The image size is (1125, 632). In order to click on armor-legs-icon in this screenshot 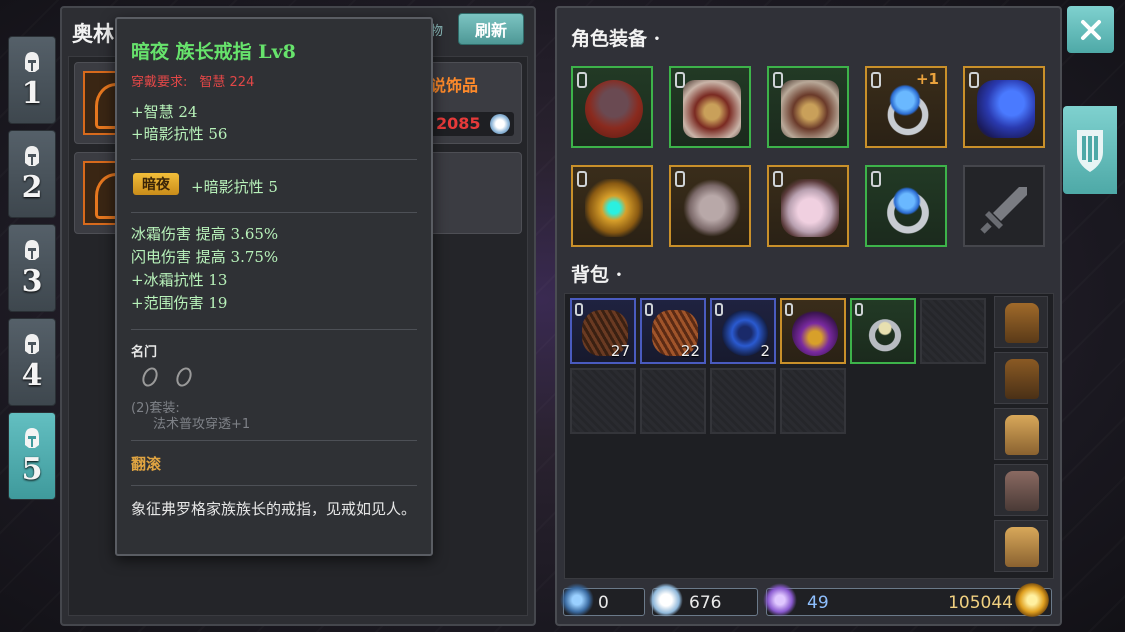, I will do `click(810, 109)`.